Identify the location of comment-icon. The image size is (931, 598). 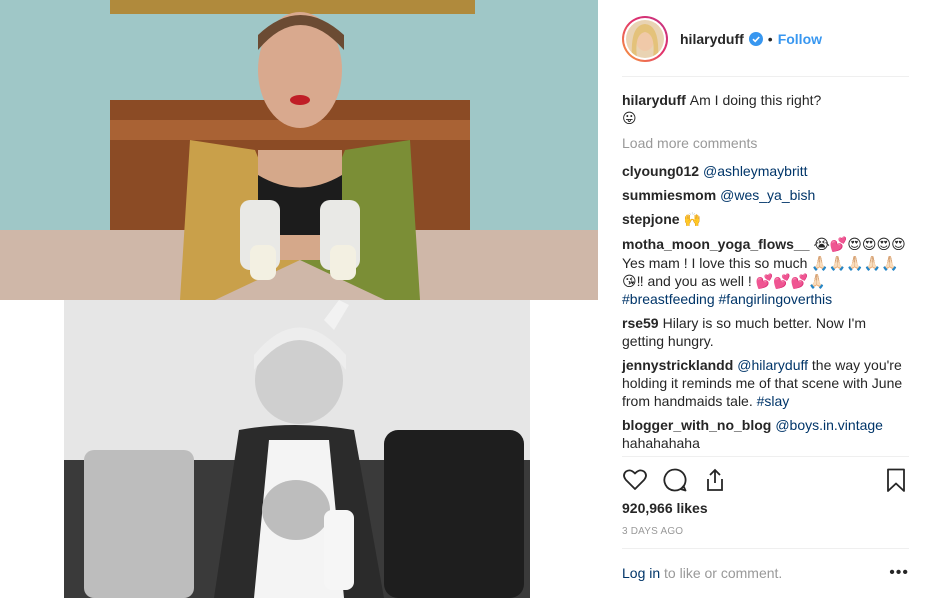
(675, 480).